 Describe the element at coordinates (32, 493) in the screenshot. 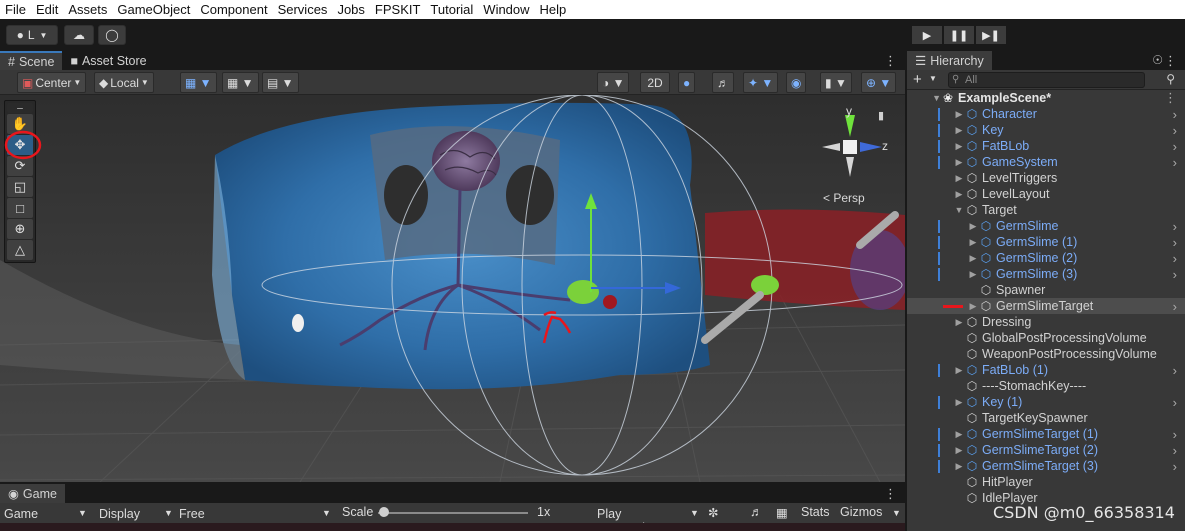

I see `tab-game: ◉ Game` at that location.